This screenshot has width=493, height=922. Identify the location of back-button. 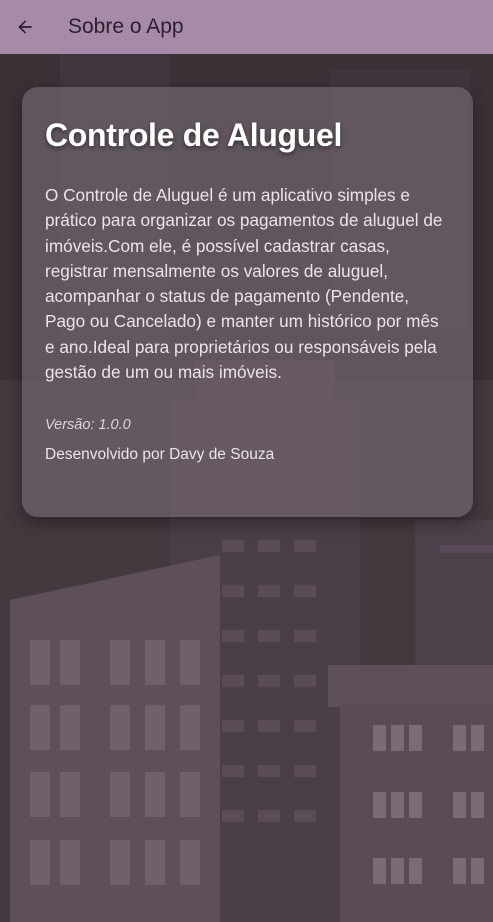
(25, 27).